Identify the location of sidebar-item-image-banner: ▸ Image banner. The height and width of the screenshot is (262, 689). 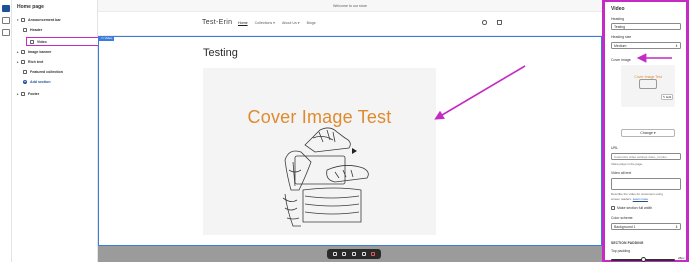
(34, 52).